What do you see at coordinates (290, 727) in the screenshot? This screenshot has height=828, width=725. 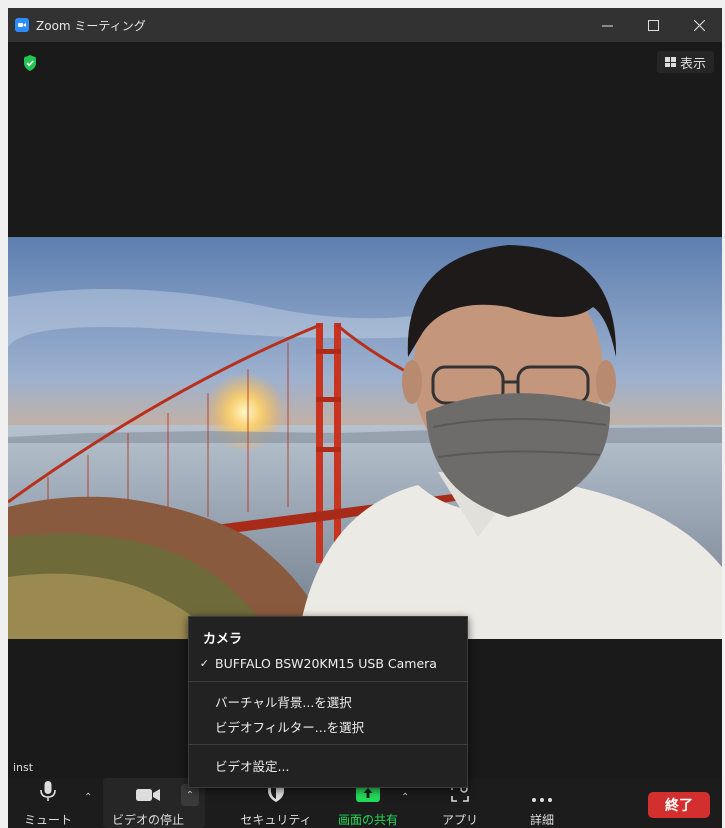 I see `video-filter-label: ビデオフィルター...を選択` at bounding box center [290, 727].